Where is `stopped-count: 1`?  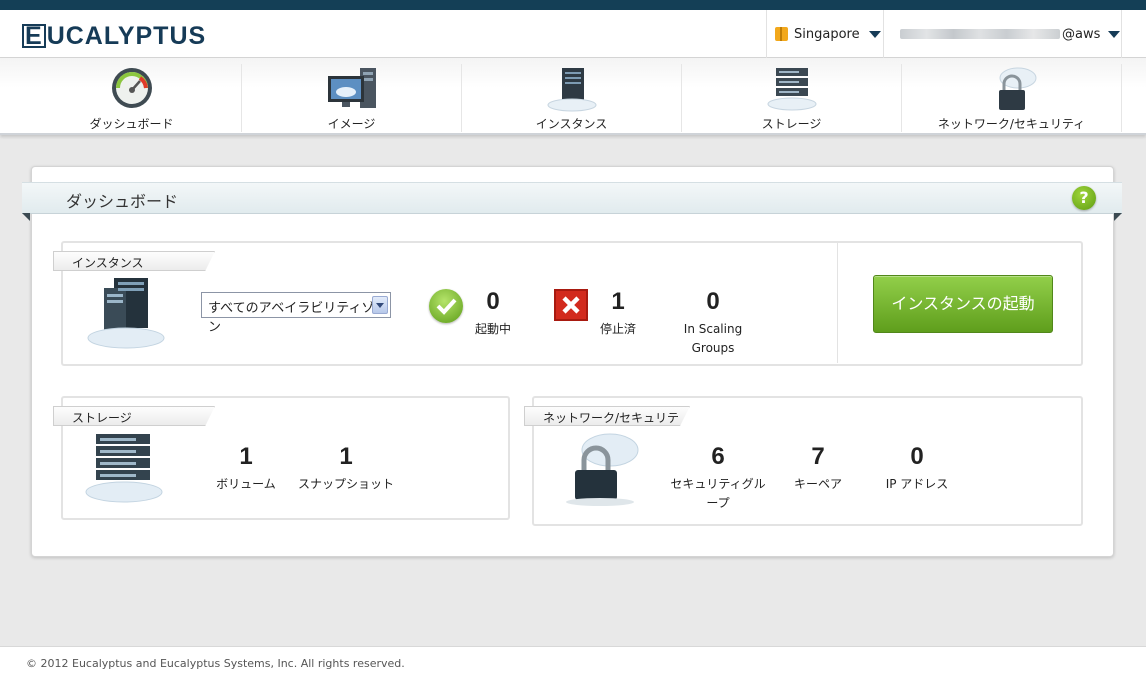
stopped-count: 1 is located at coordinates (618, 301).